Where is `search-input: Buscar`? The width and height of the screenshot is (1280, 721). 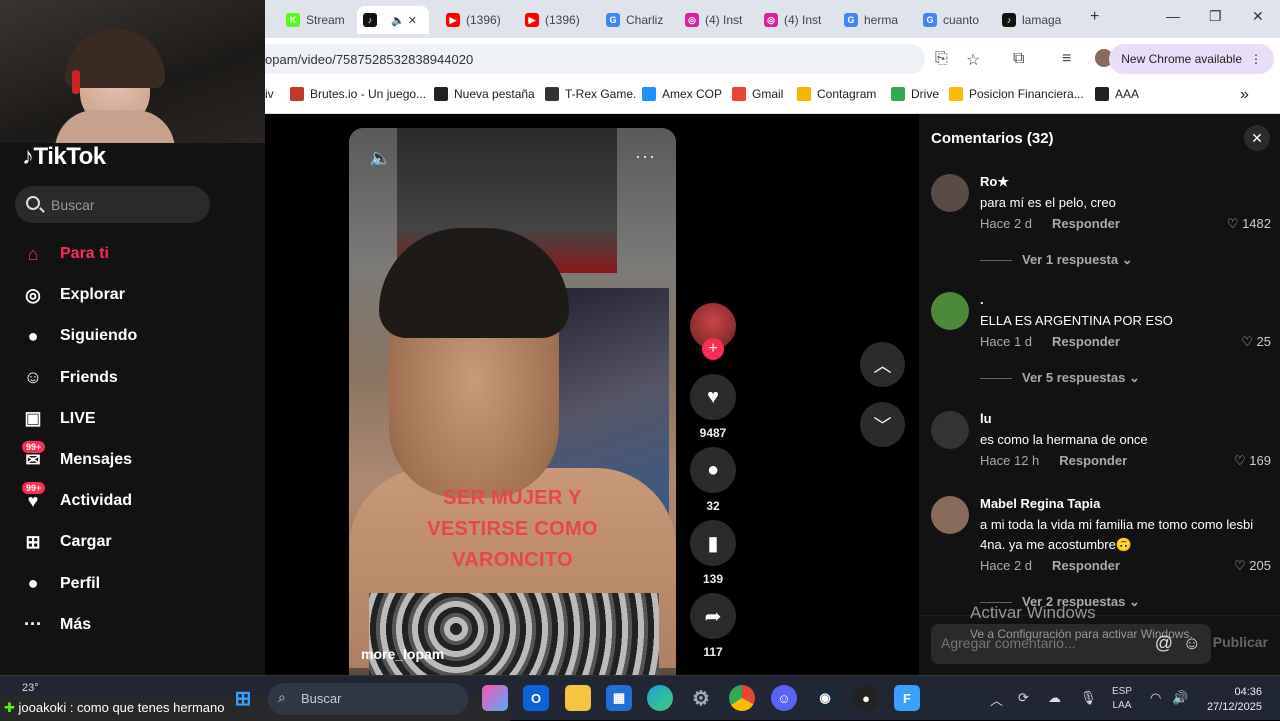
search-input: Buscar is located at coordinates (112, 204).